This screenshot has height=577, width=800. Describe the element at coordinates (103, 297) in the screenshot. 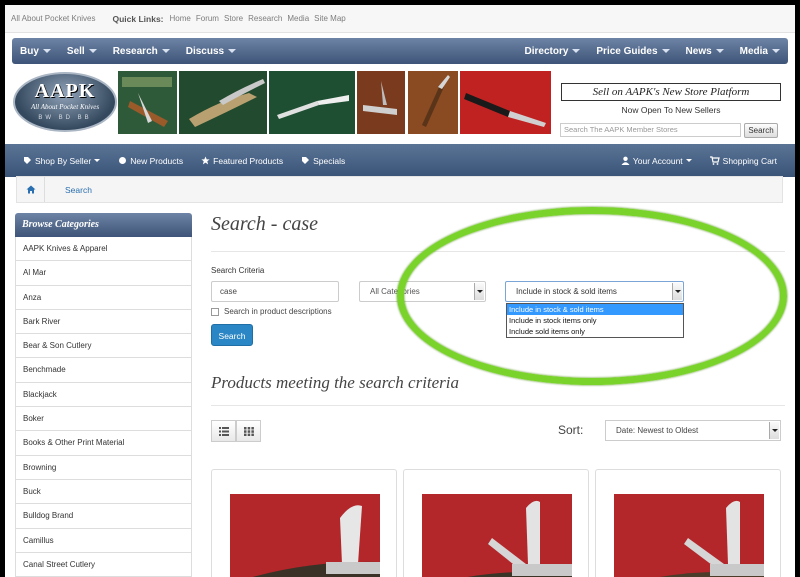

I see `category-item: Anza` at that location.